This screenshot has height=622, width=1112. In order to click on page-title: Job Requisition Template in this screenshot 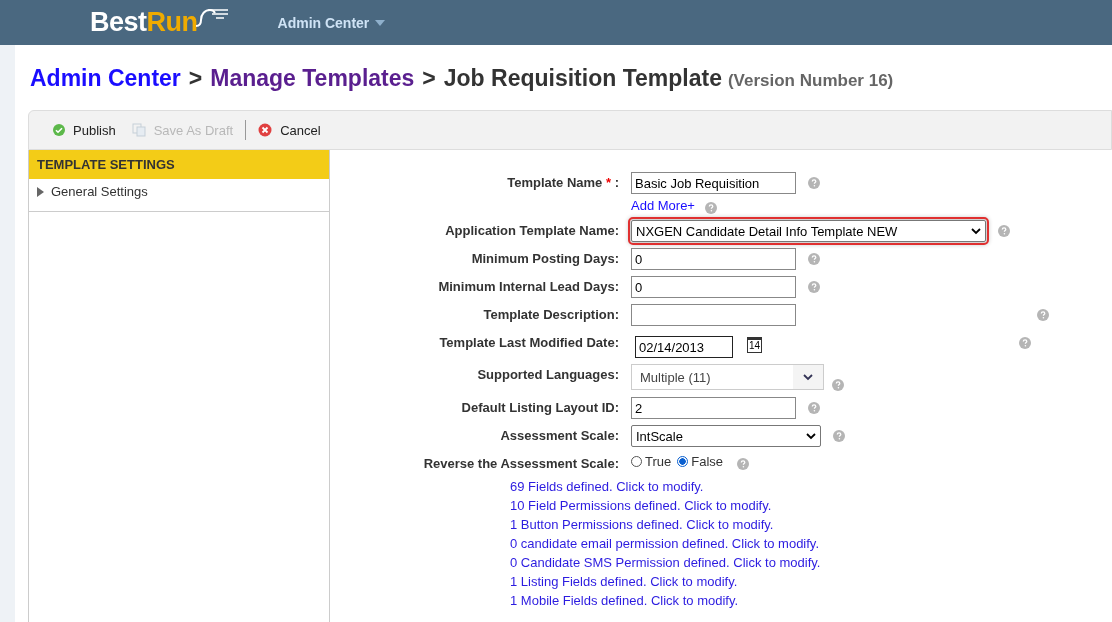, I will do `click(582, 78)`.